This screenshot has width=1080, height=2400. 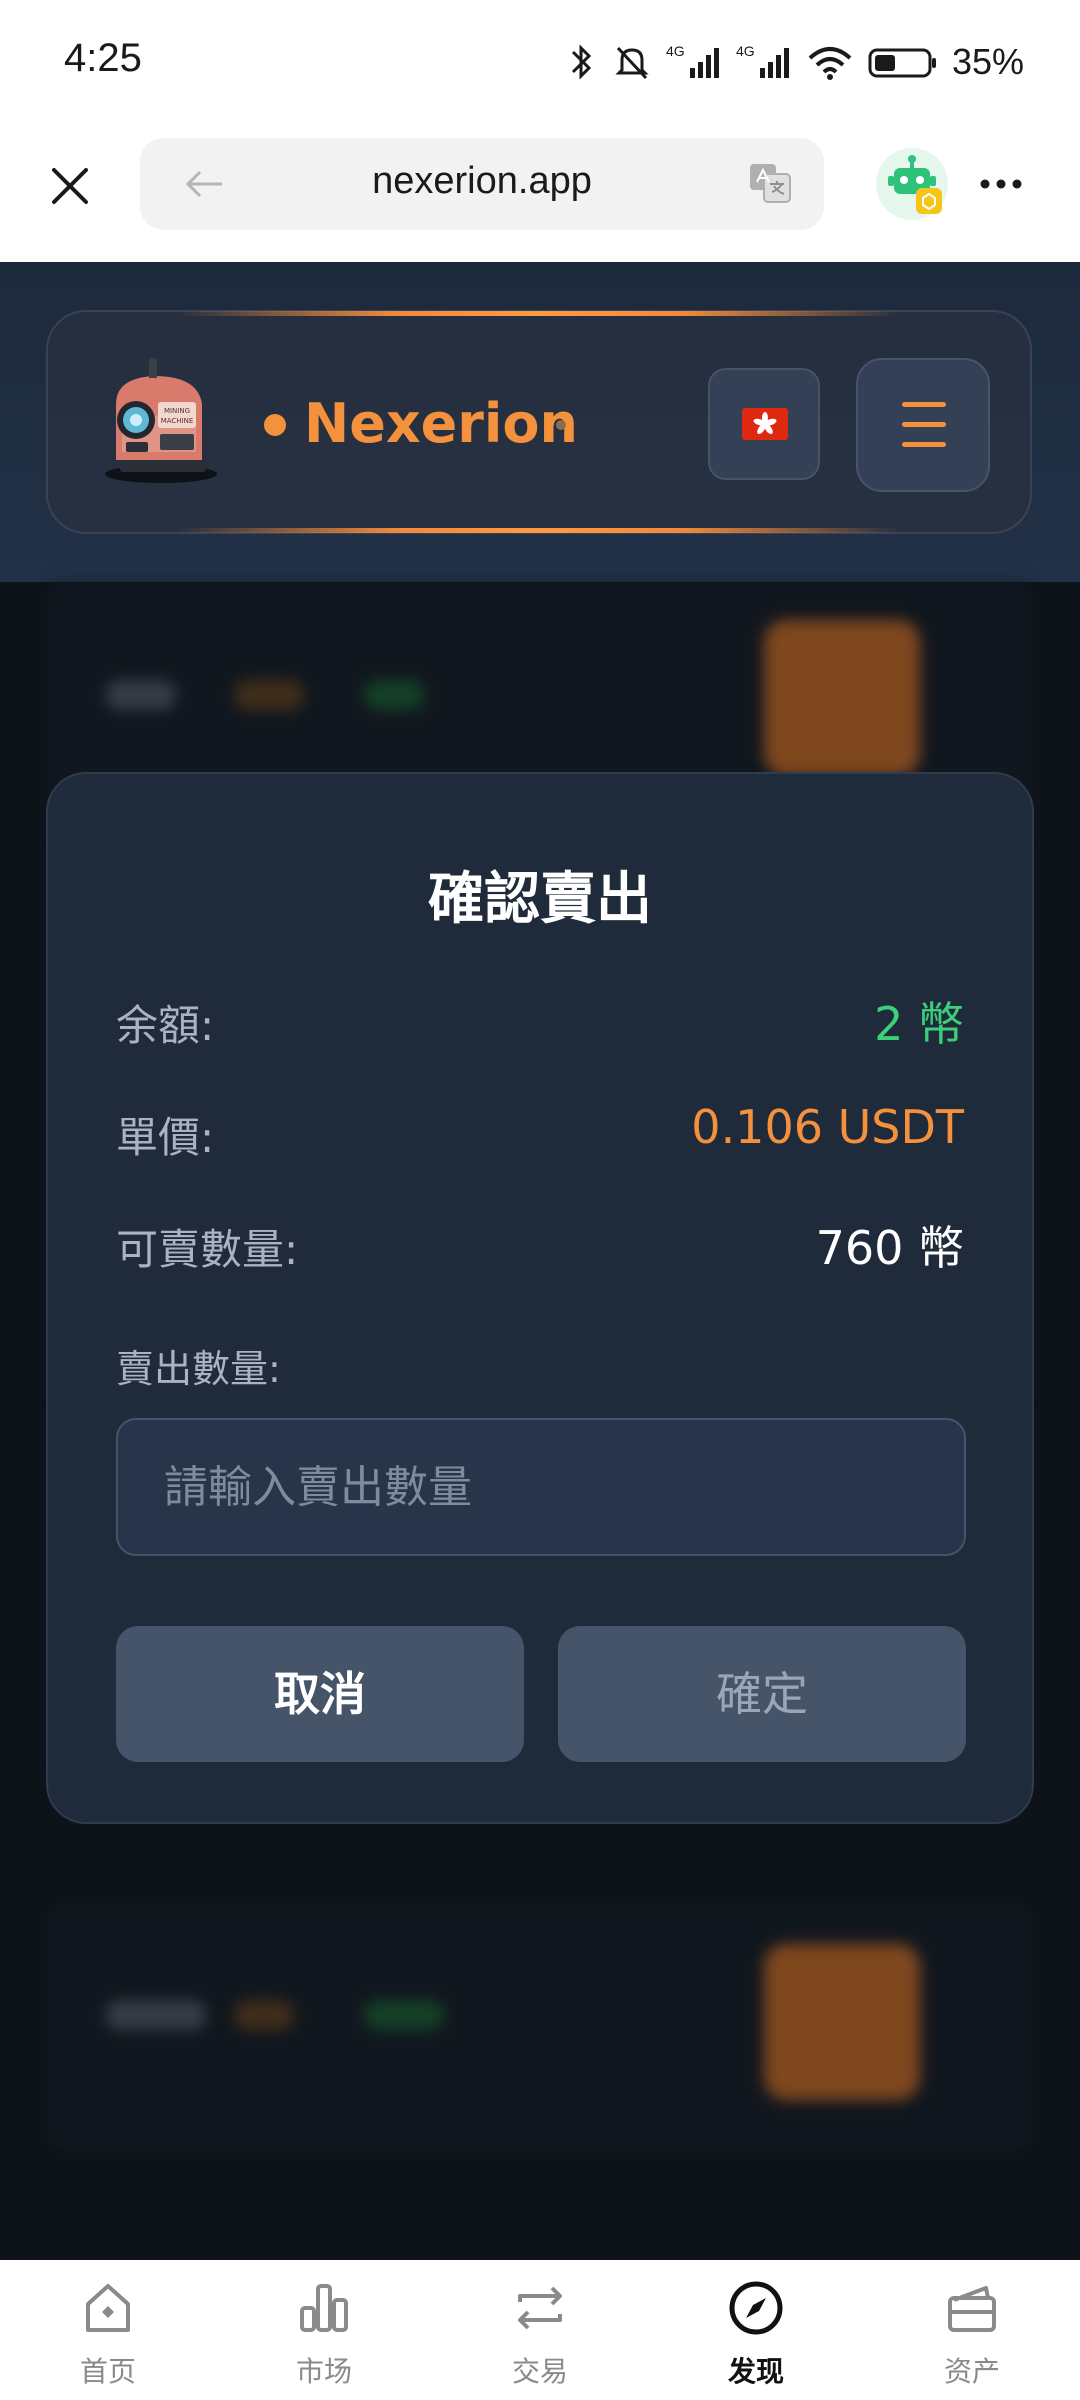 What do you see at coordinates (320, 1694) in the screenshot?
I see `cancel-button: 取消` at bounding box center [320, 1694].